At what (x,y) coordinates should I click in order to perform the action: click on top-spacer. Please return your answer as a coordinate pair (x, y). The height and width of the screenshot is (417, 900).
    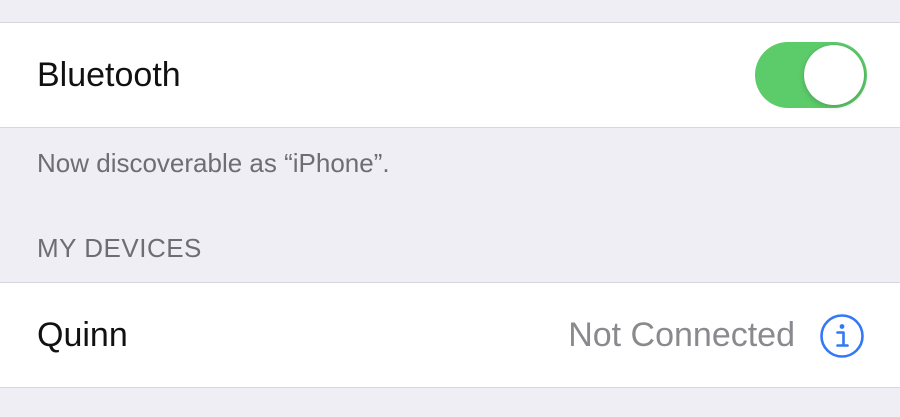
    Looking at the image, I should click on (450, 11).